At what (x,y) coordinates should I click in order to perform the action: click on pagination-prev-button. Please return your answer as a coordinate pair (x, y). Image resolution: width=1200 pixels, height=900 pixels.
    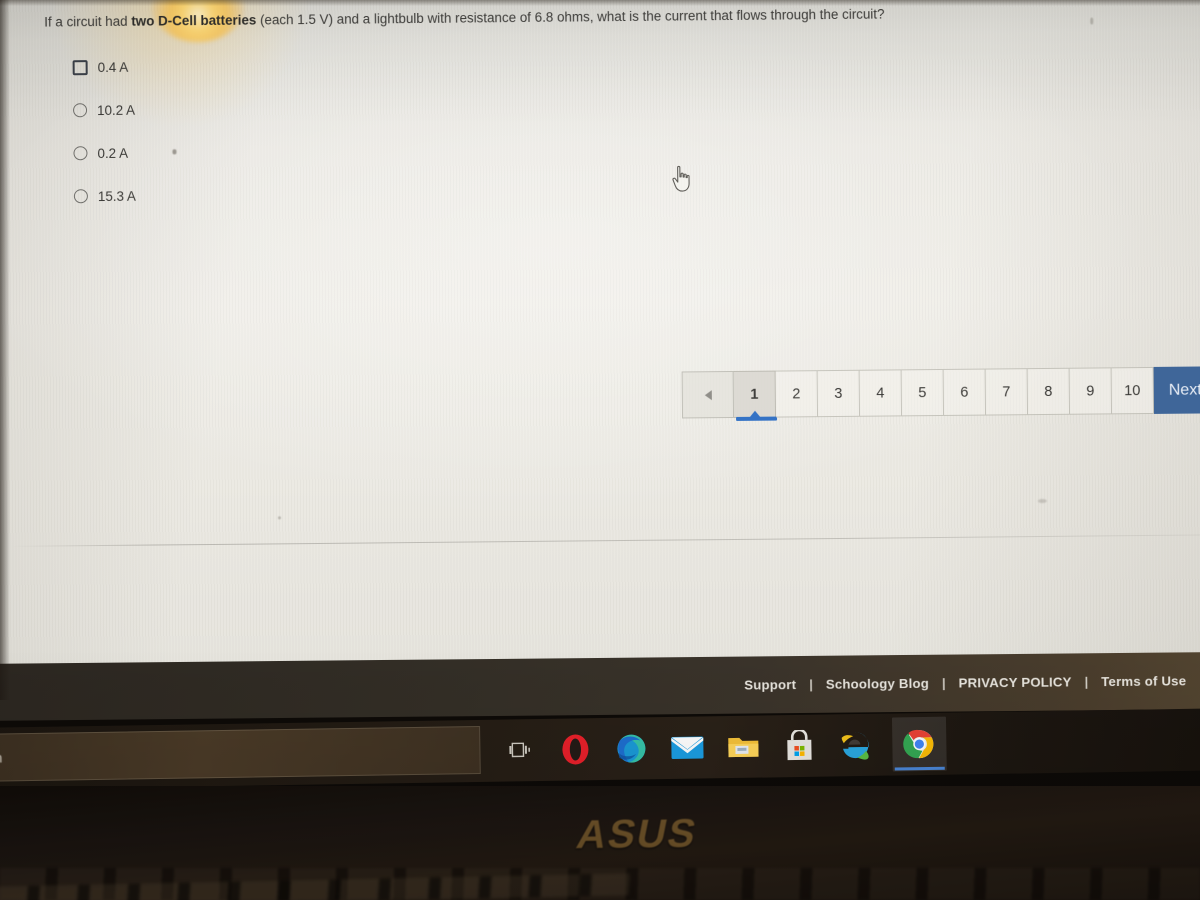
    Looking at the image, I should click on (708, 394).